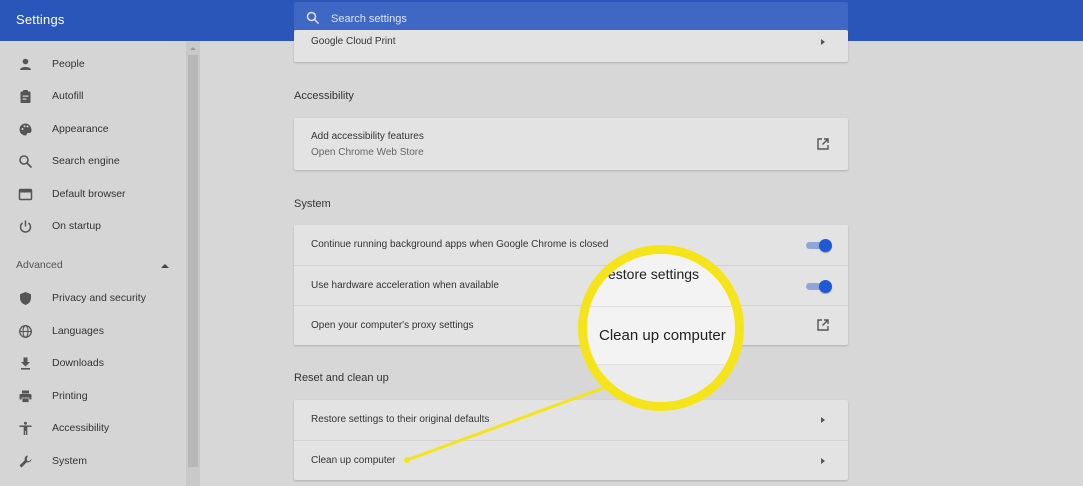 The width and height of the screenshot is (1083, 486). I want to click on sidebar-item-label: People, so click(68, 64).